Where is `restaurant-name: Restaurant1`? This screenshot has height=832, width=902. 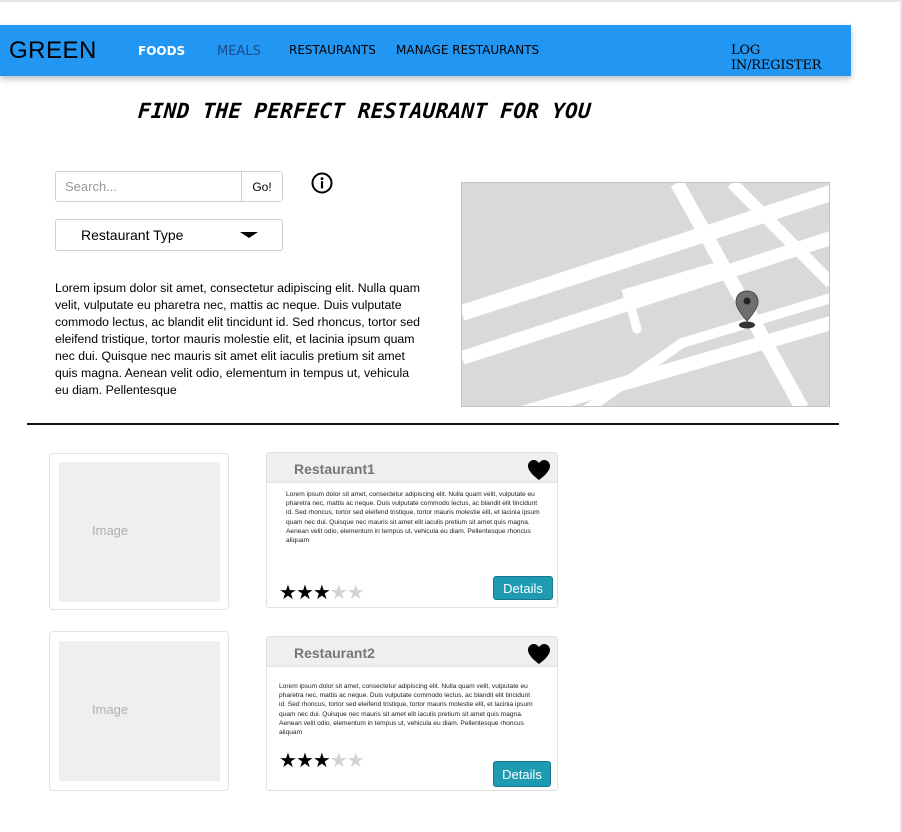
restaurant-name: Restaurant1 is located at coordinates (334, 469).